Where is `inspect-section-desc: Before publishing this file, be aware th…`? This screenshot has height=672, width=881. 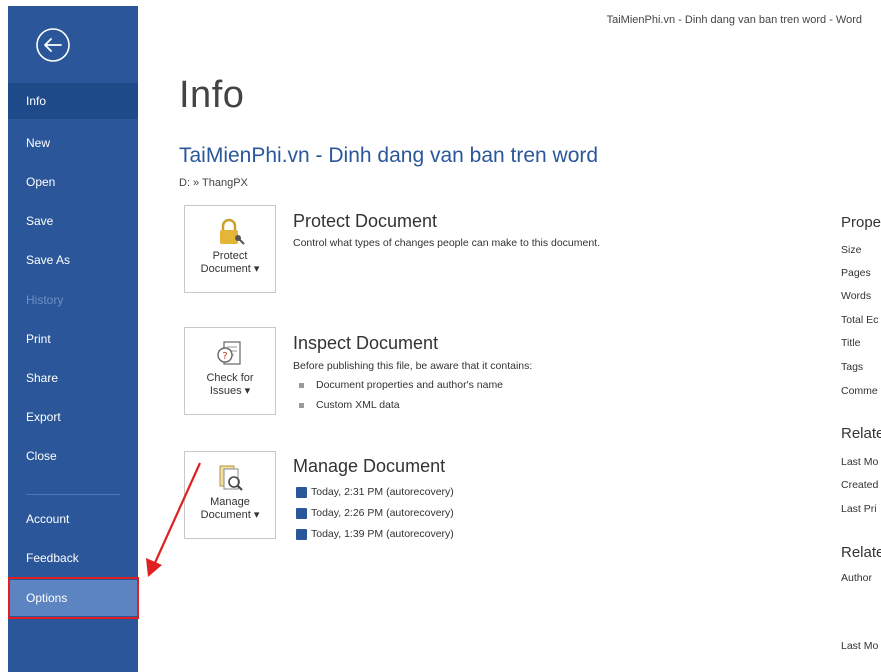
inspect-section-desc: Before publishing this file, be aware th… is located at coordinates (413, 366).